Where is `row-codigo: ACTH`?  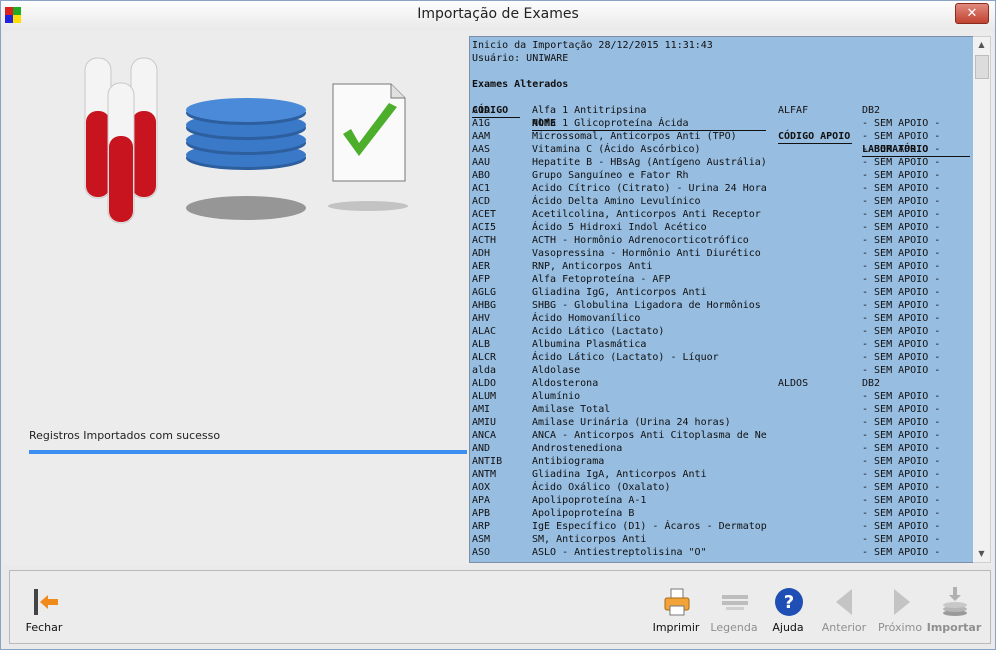 row-codigo: ACTH is located at coordinates (484, 240).